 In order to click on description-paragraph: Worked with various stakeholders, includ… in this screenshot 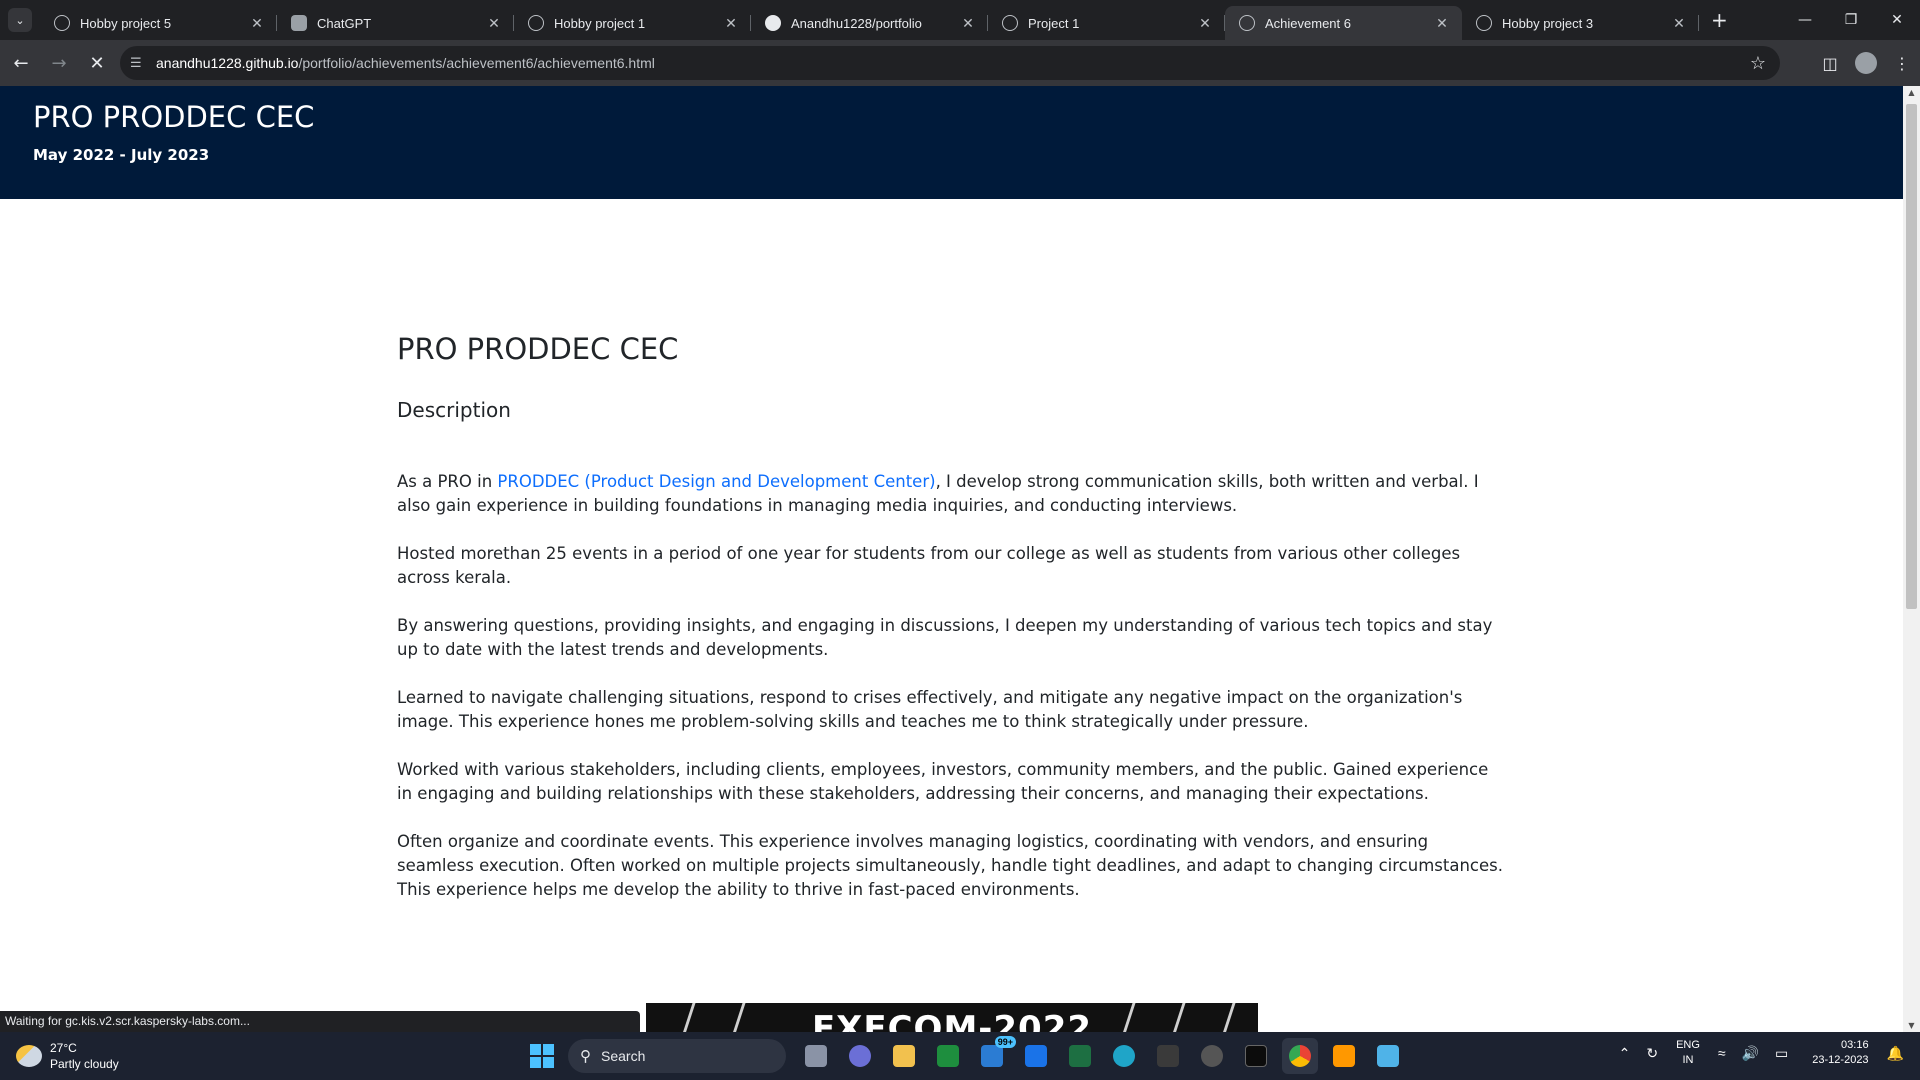, I will do `click(943, 781)`.